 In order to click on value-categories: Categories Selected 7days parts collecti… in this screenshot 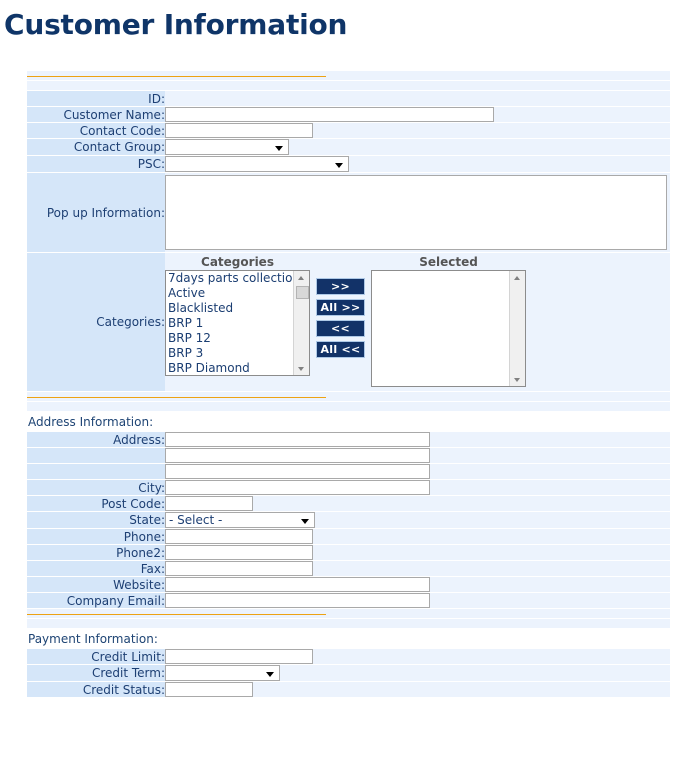, I will do `click(417, 322)`.